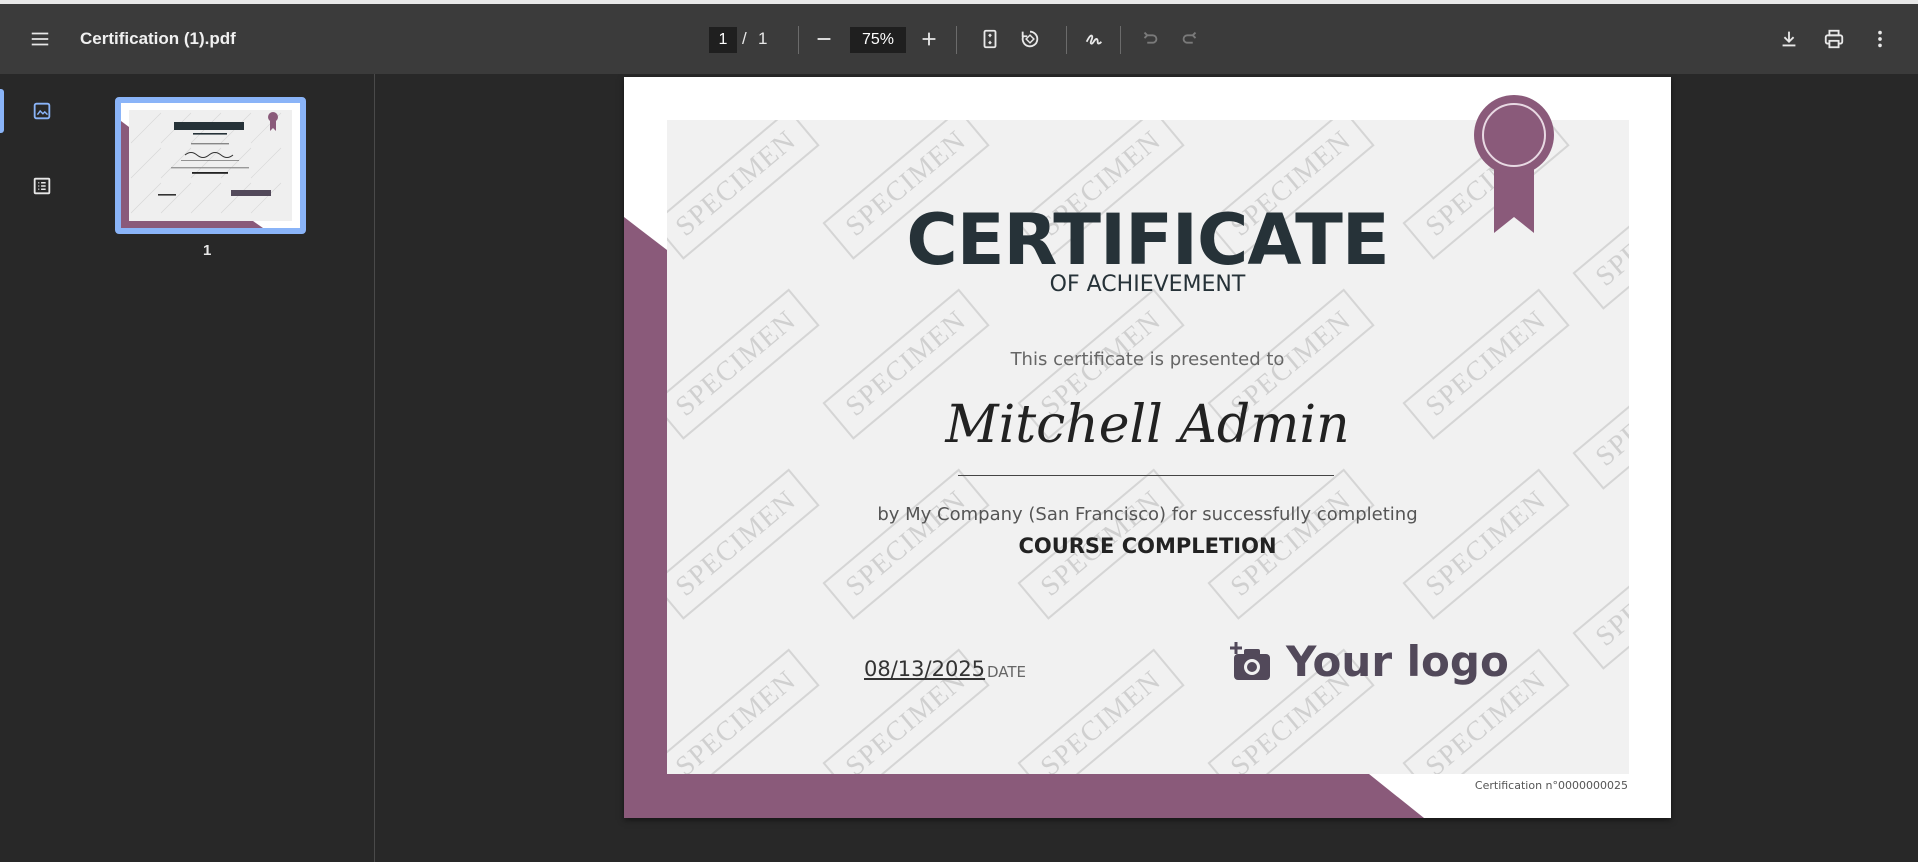 The height and width of the screenshot is (862, 1918). Describe the element at coordinates (723, 40) in the screenshot. I see `page-number-input: 1` at that location.